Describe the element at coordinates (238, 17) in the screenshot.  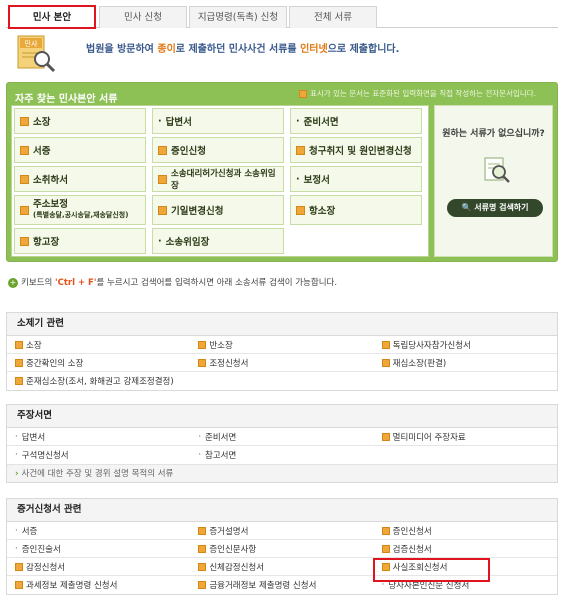
I see `tab-payment-order: 지급명령(독촉) 신청` at that location.